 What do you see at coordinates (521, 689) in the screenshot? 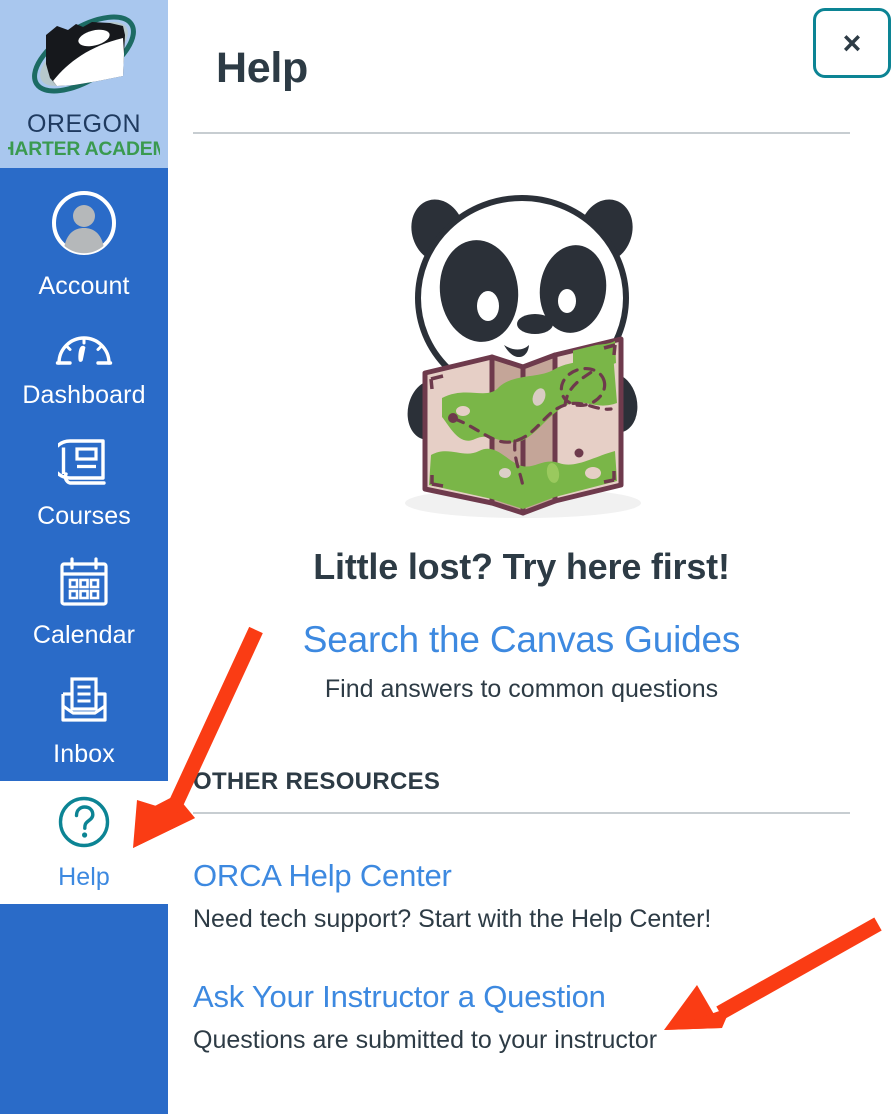
I see `search-canvas-guides-description: Find answers to common questions` at bounding box center [521, 689].